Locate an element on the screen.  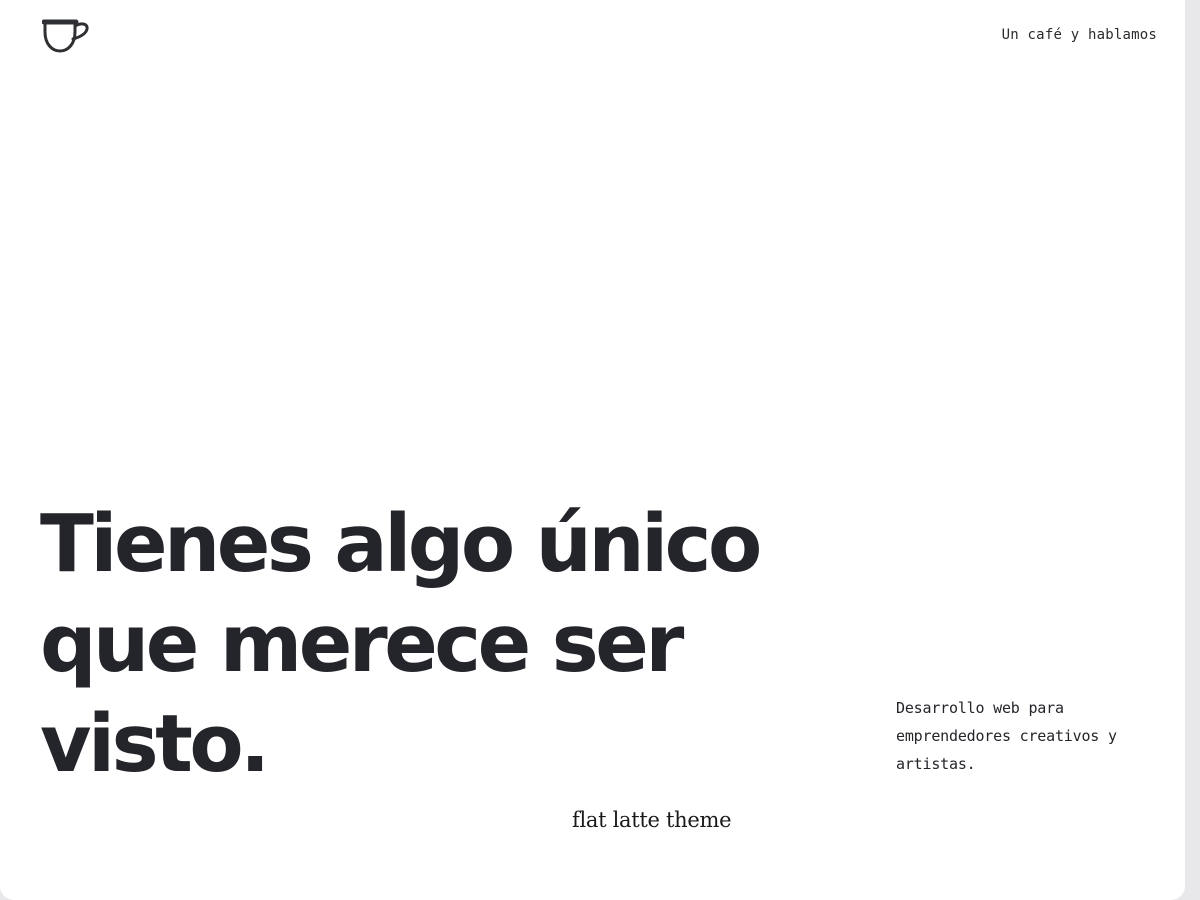
contact-link: Un café y hablamos is located at coordinates (1079, 35).